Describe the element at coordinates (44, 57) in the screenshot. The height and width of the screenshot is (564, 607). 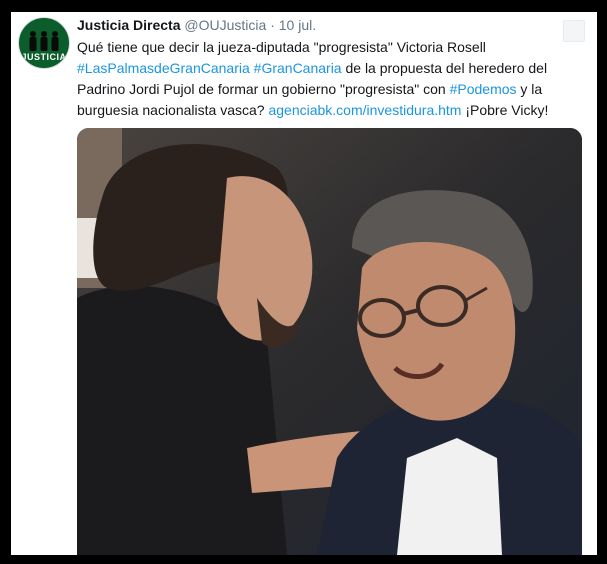
I see `avatar-logo-text: JUSTICIA` at that location.